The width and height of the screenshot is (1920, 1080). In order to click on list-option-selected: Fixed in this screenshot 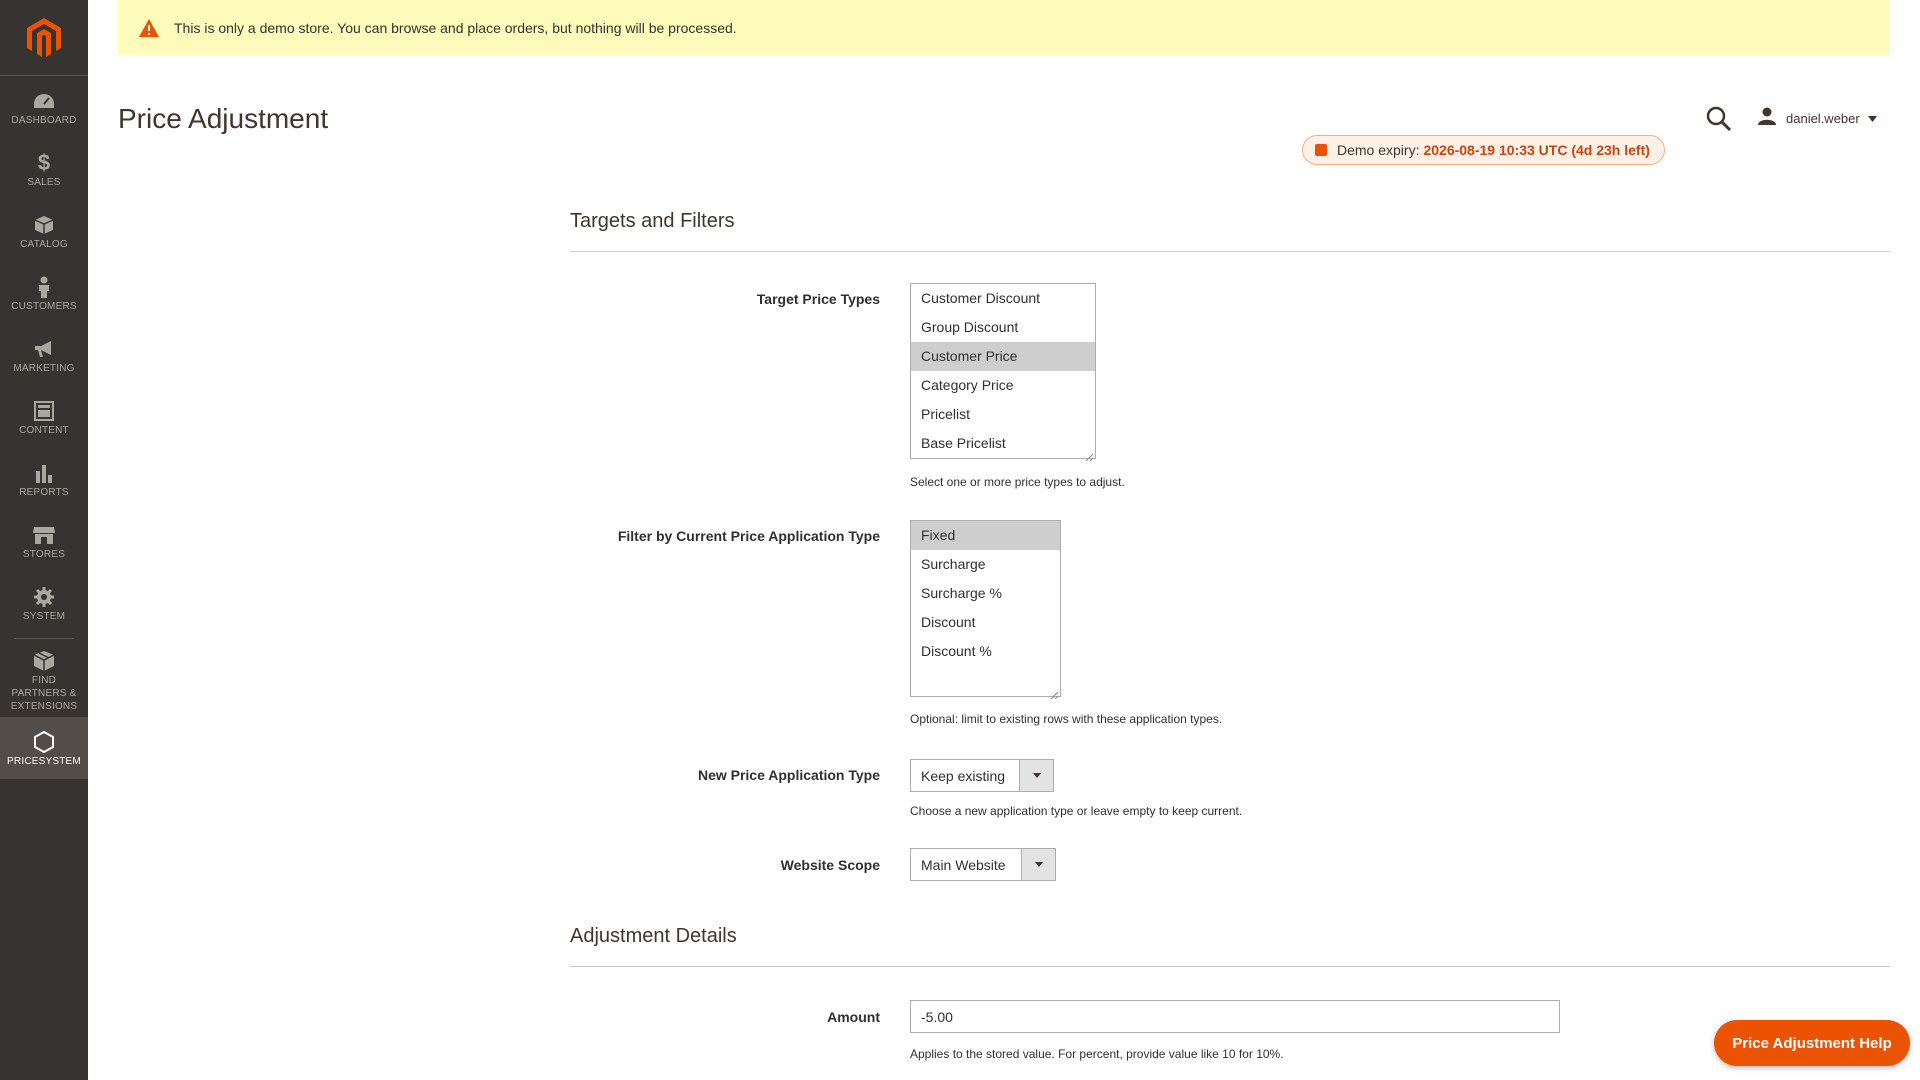, I will do `click(985, 535)`.